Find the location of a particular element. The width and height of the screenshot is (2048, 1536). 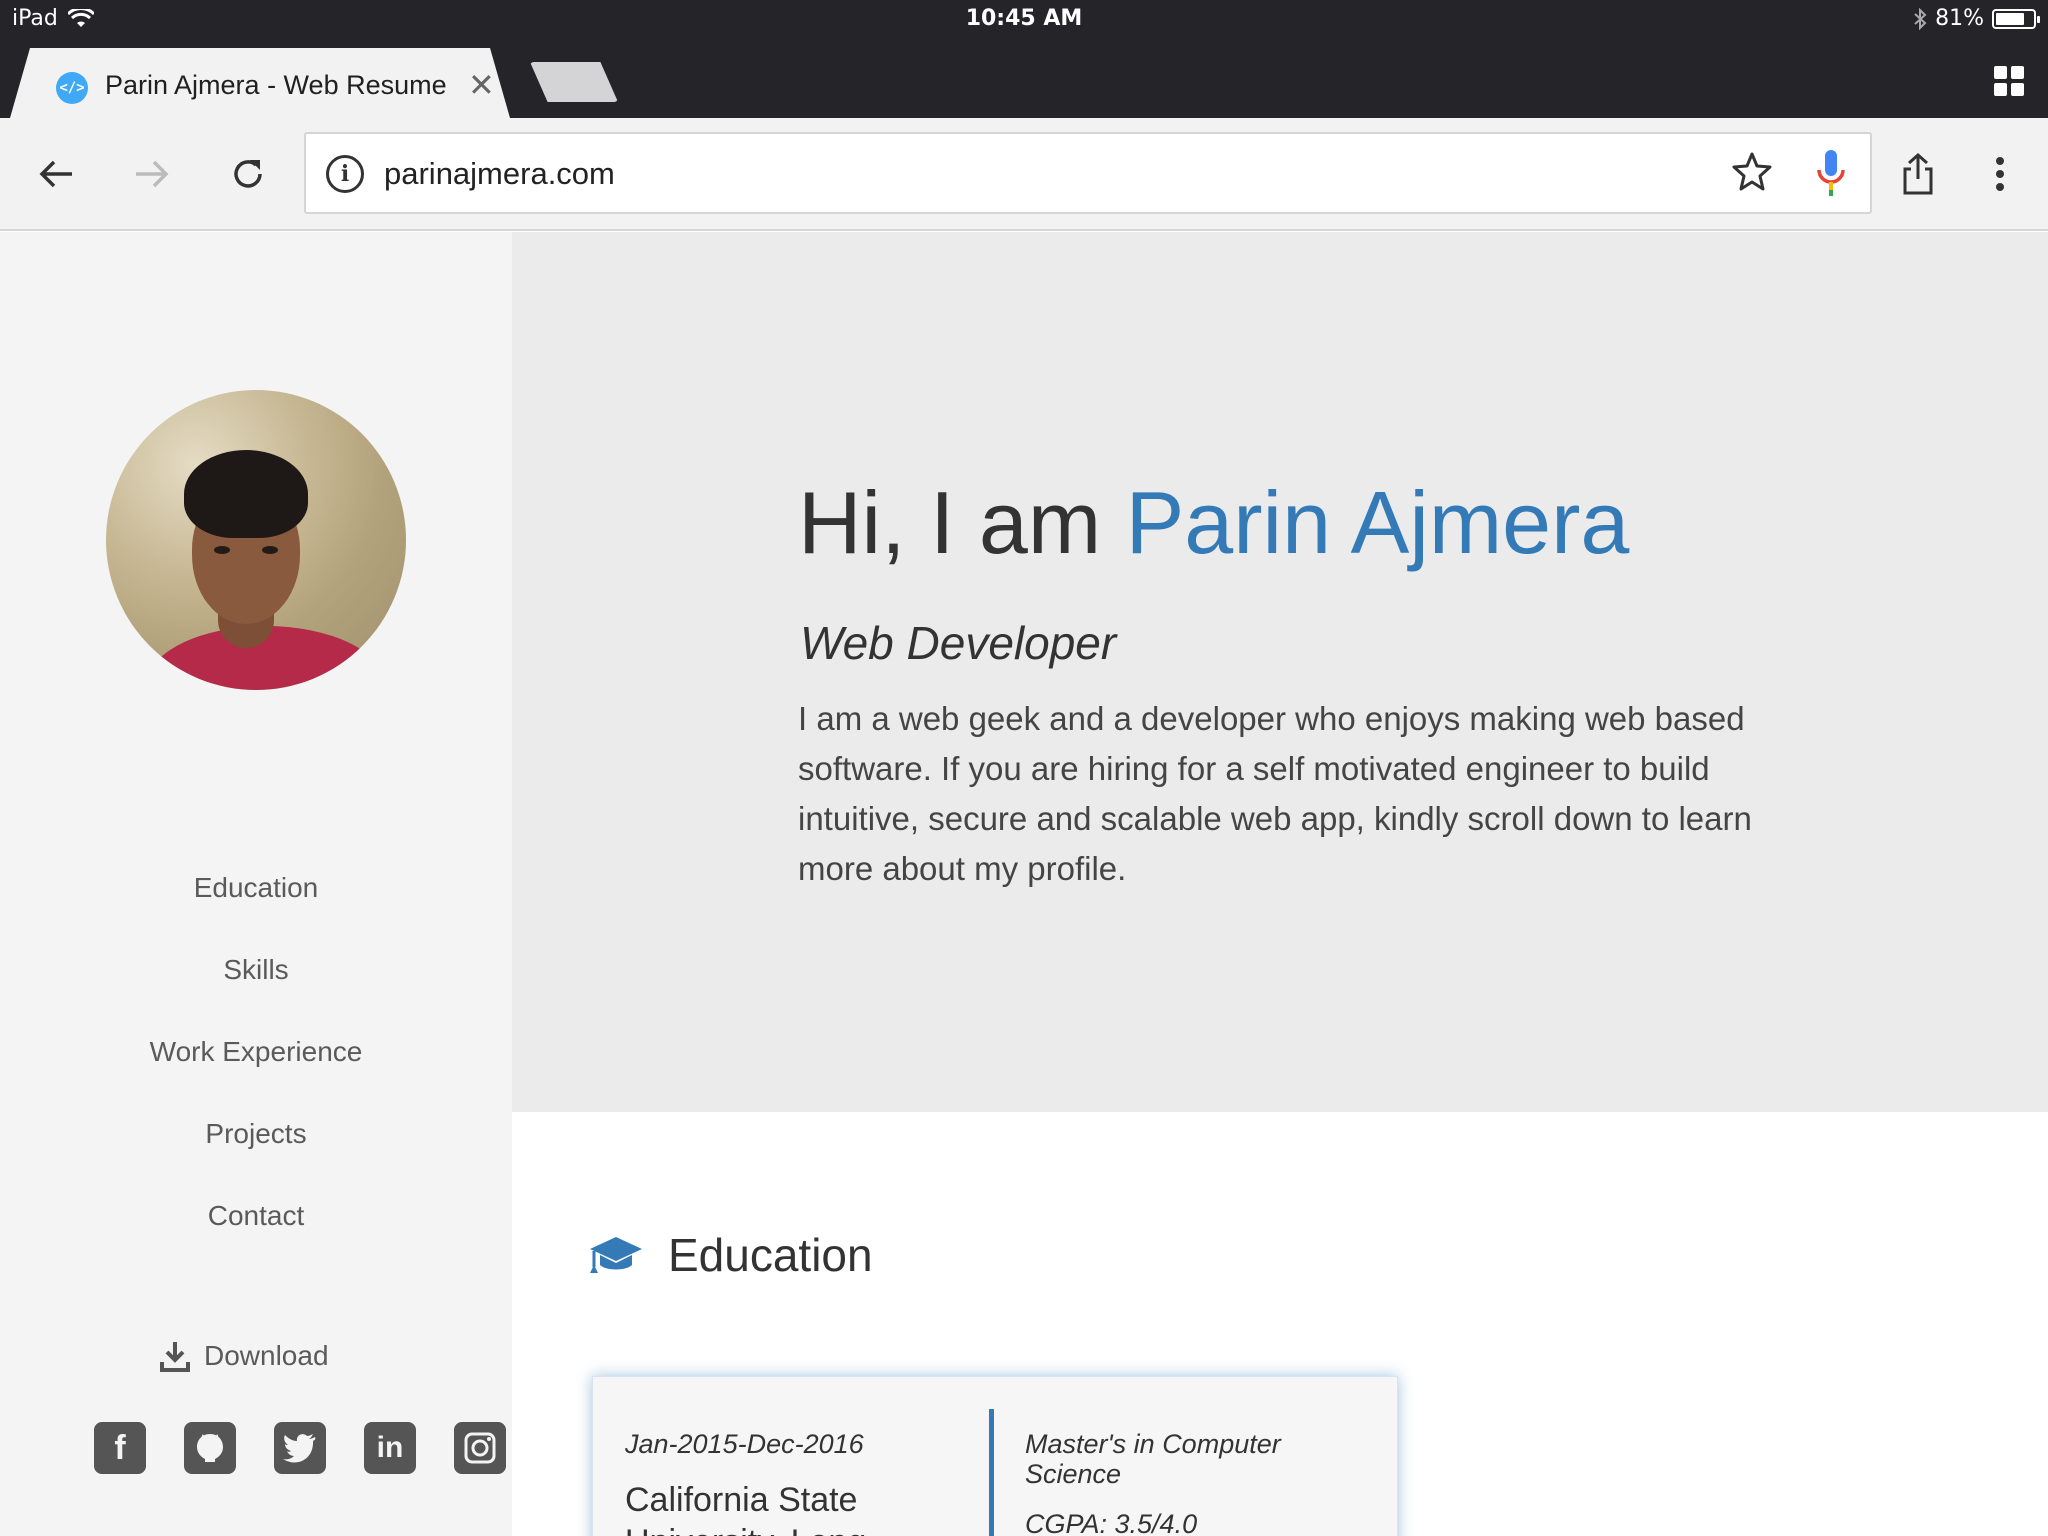

hero-greeting: Hi, I am is located at coordinates (962, 522).